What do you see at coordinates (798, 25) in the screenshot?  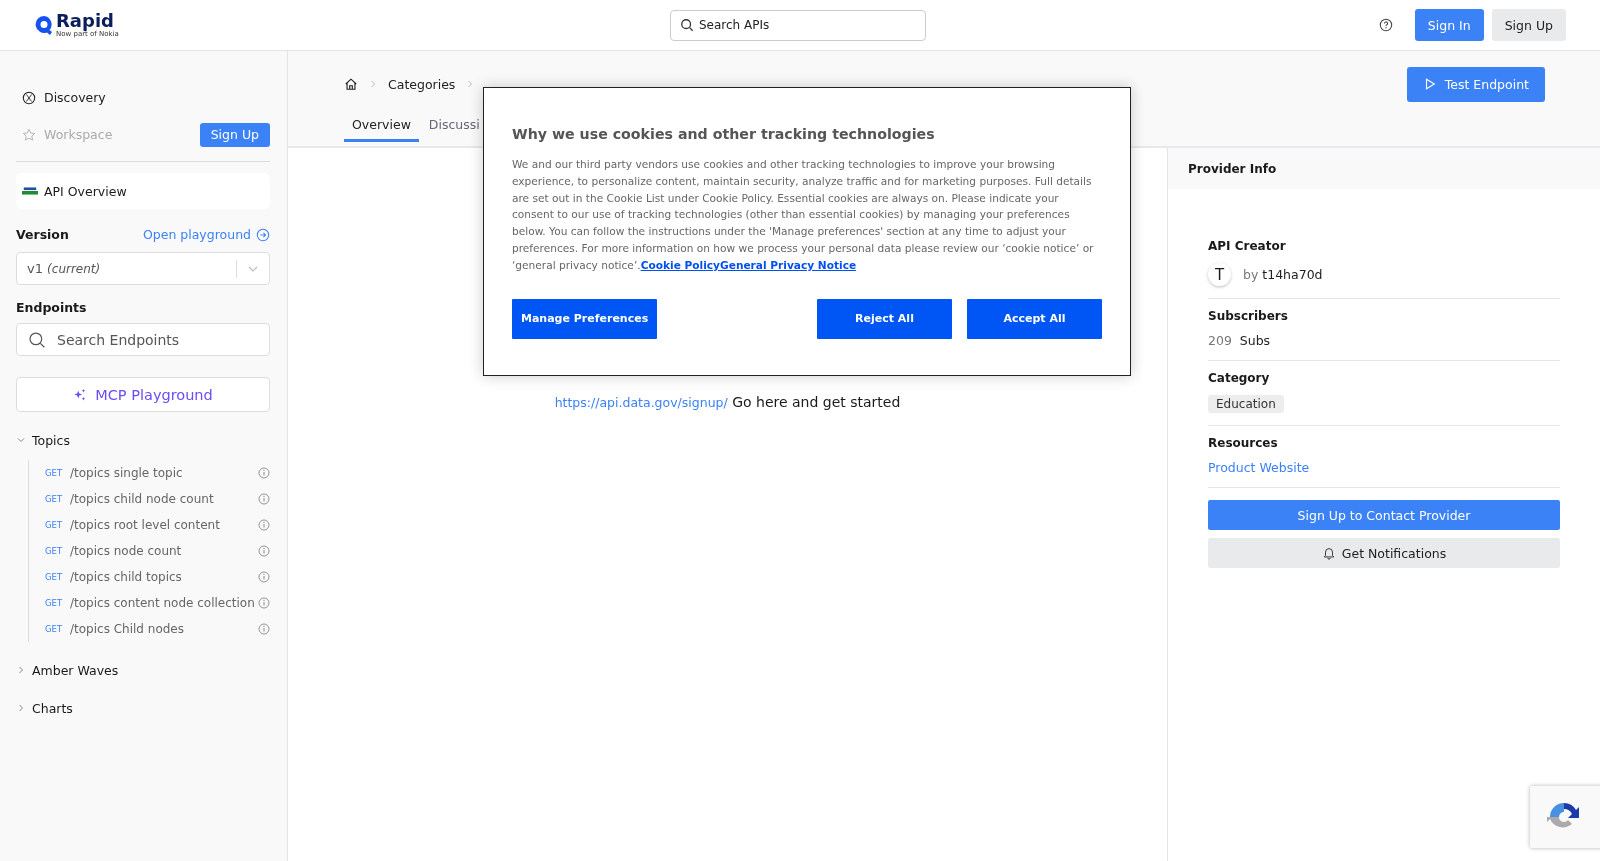 I see `search-field: Search APIs` at bounding box center [798, 25].